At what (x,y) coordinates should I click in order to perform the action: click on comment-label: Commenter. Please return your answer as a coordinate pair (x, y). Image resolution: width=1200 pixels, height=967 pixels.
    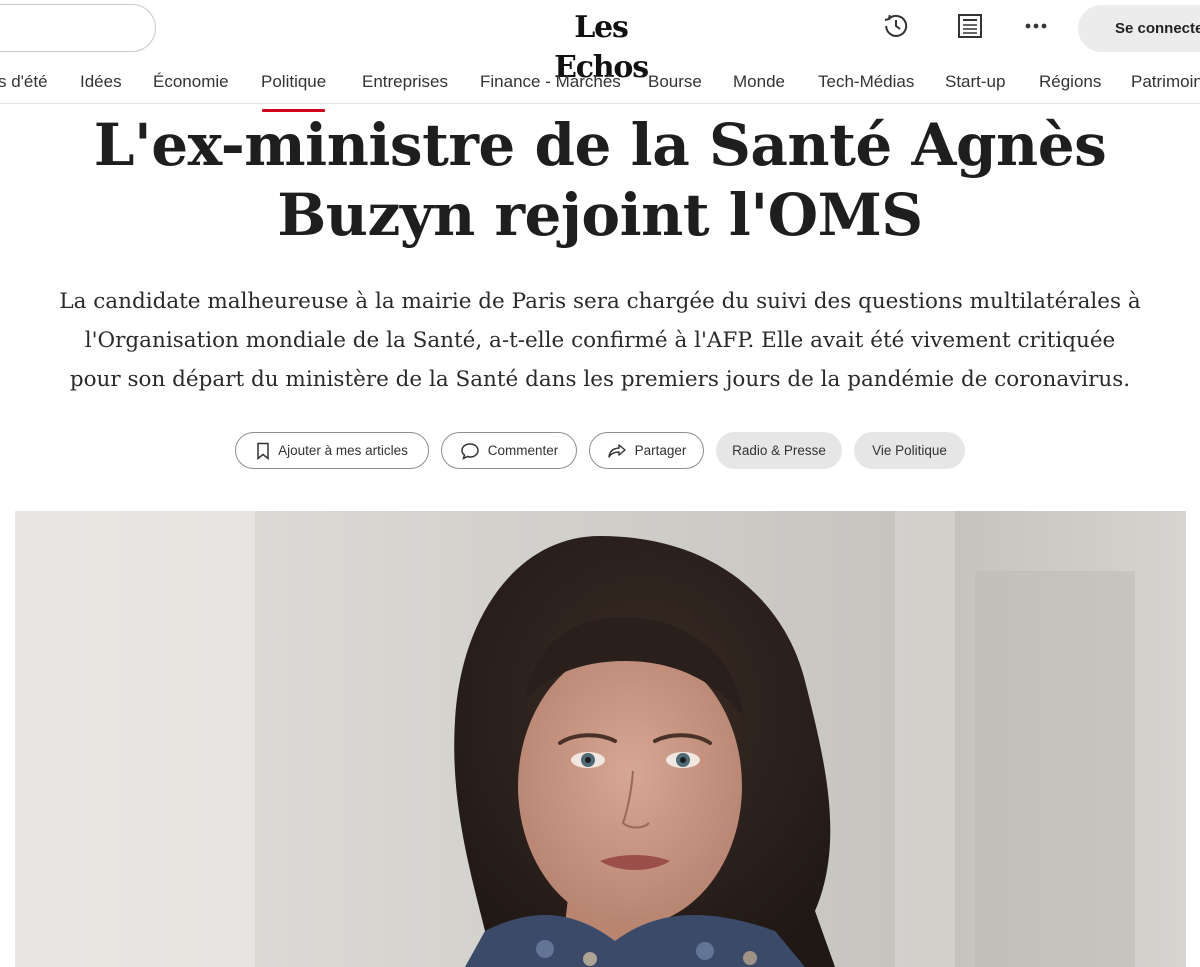
    Looking at the image, I should click on (523, 450).